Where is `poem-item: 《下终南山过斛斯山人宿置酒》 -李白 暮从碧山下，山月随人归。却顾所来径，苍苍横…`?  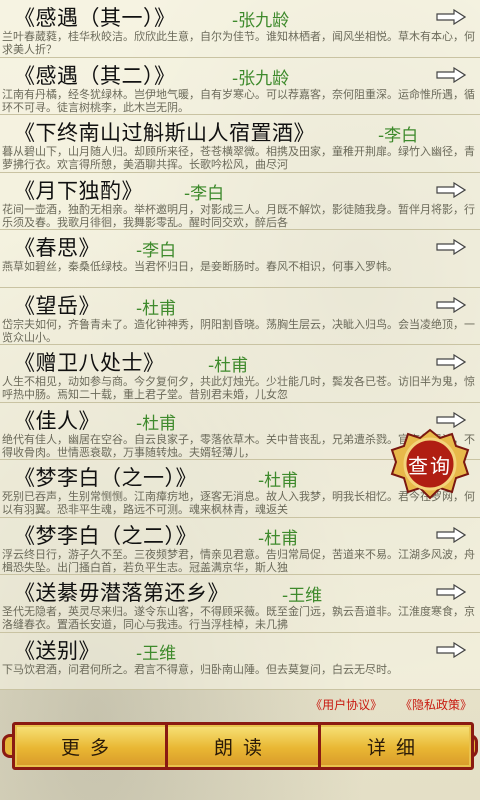 poem-item: 《下终南山过斛斯山人宿置酒》 -李白 暮从碧山下，山月随人归。却顾所来径，苍苍横… is located at coordinates (240, 144).